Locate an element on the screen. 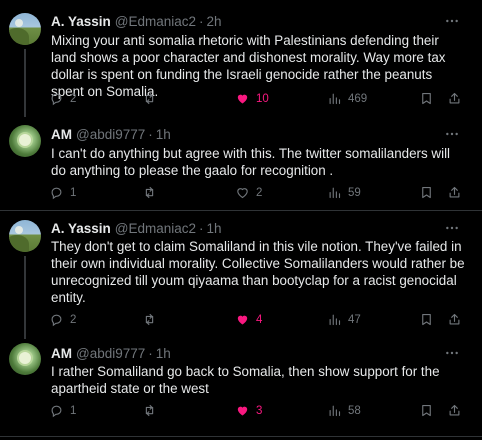  views-button: 58 is located at coordinates (344, 410).